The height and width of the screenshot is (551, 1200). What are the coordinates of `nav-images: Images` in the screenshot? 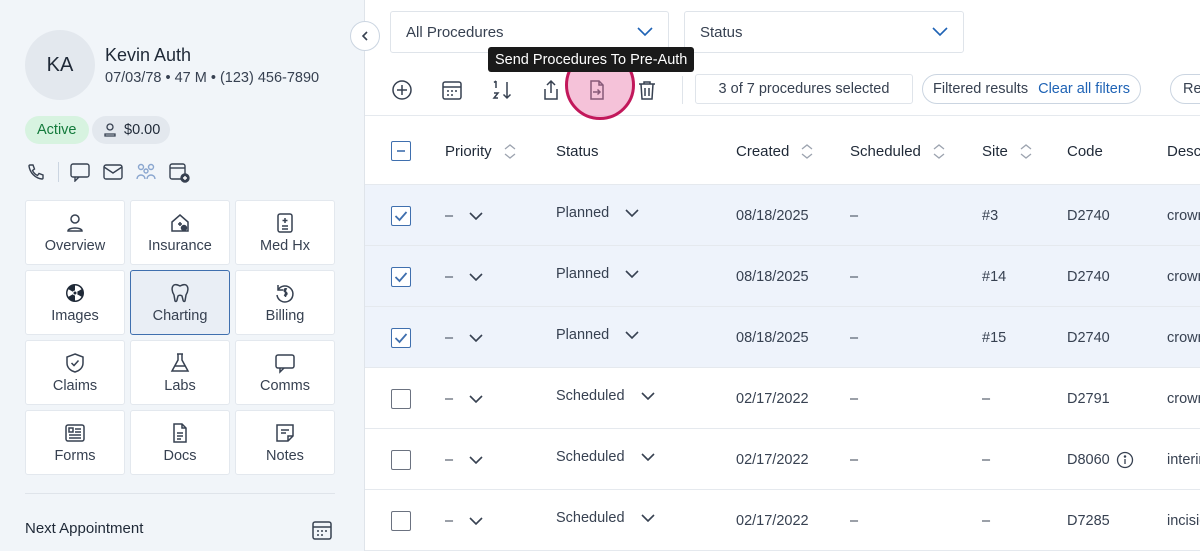 It's located at (75, 302).